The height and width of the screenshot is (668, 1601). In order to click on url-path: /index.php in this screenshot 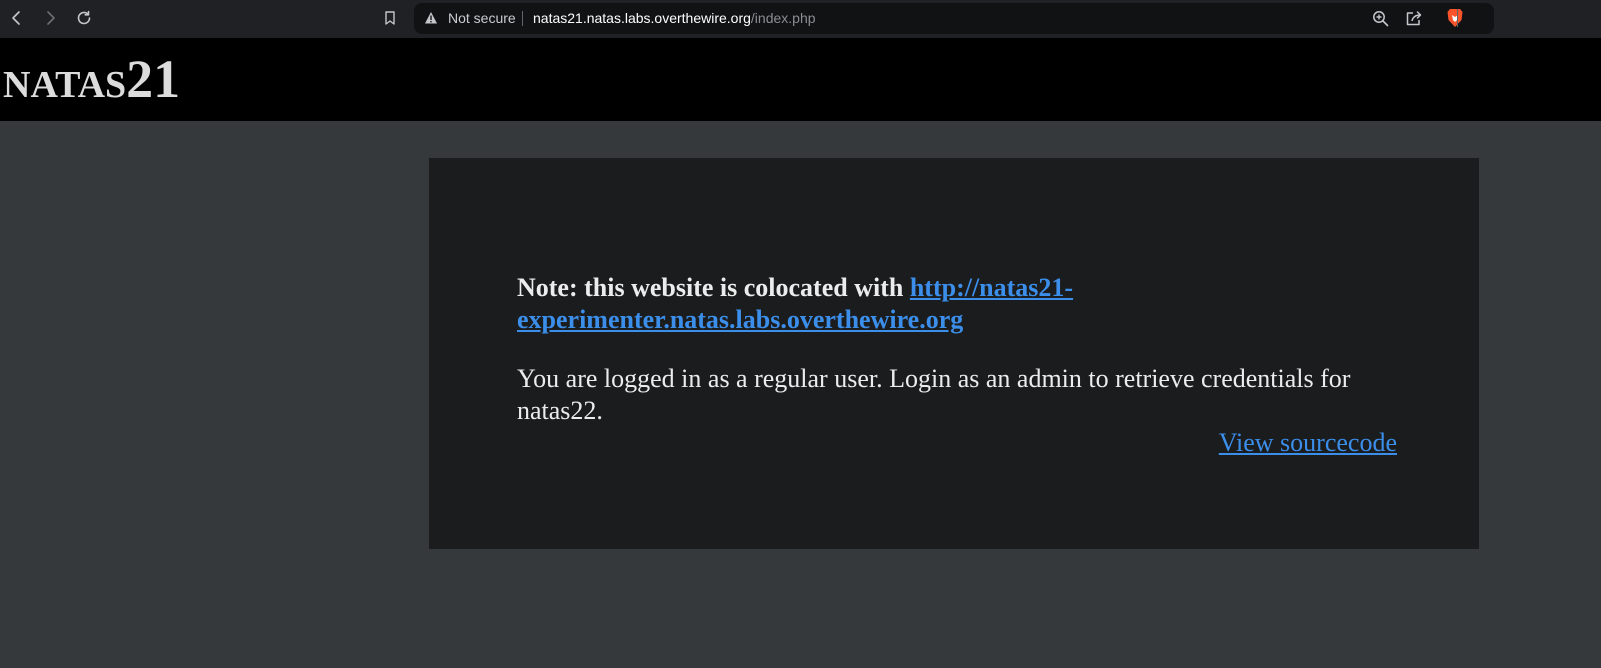, I will do `click(783, 18)`.